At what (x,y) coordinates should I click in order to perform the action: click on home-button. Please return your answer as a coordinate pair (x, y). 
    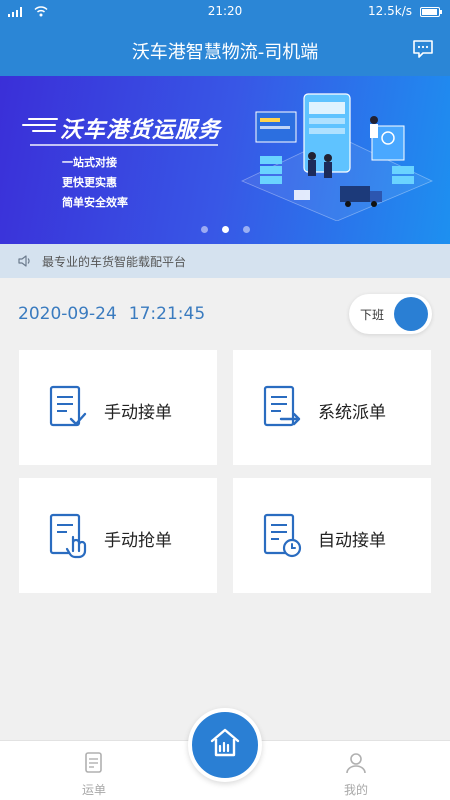
    Looking at the image, I should click on (225, 745).